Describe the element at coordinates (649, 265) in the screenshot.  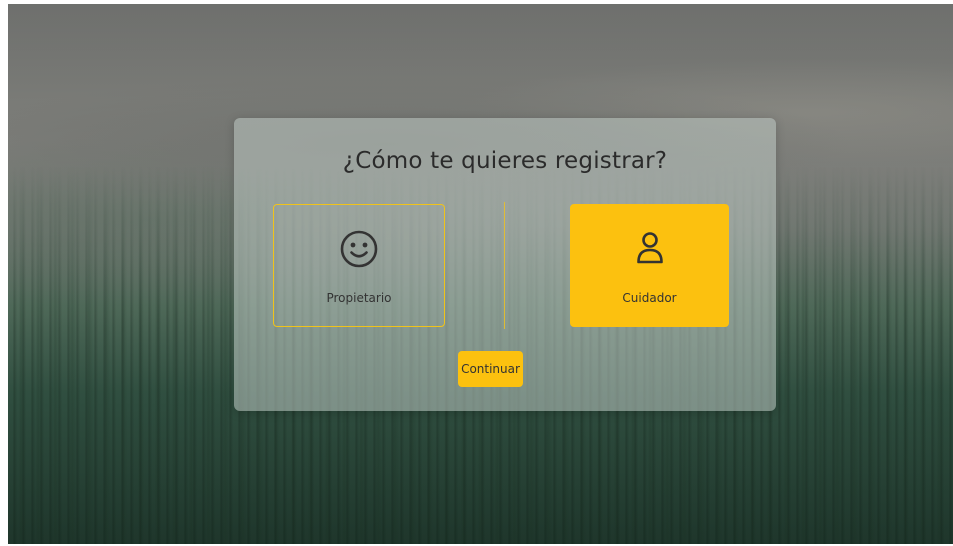
I see `option-cuidador: Cuidador` at that location.